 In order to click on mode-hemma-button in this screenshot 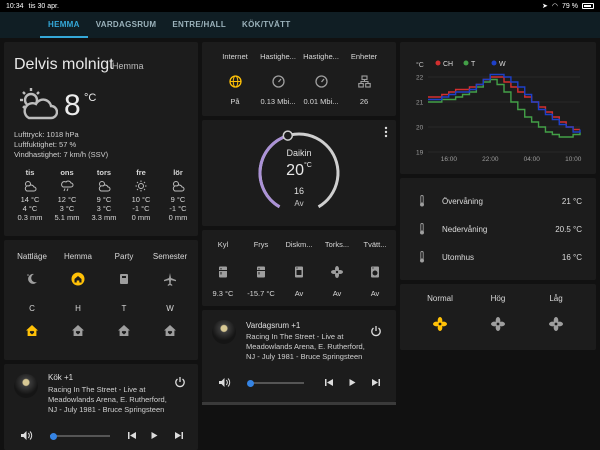, I will do `click(78, 279)`.